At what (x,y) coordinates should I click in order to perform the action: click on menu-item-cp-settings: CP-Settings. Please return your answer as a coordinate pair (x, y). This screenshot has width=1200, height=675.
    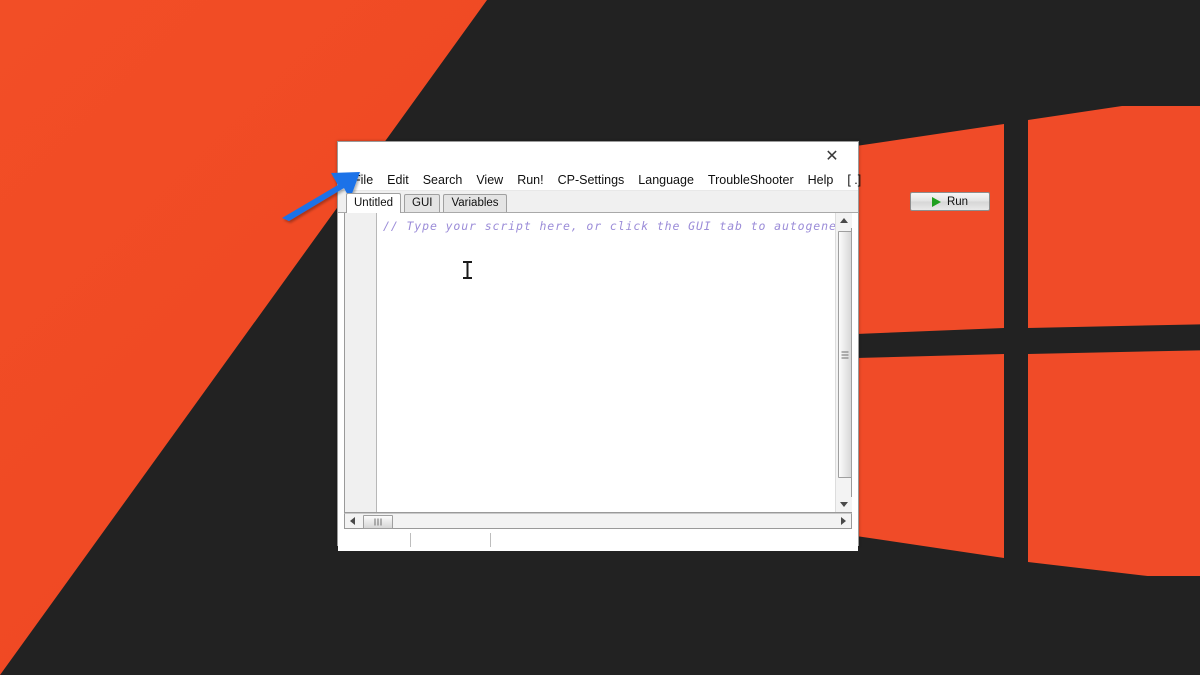
    Looking at the image, I should click on (591, 180).